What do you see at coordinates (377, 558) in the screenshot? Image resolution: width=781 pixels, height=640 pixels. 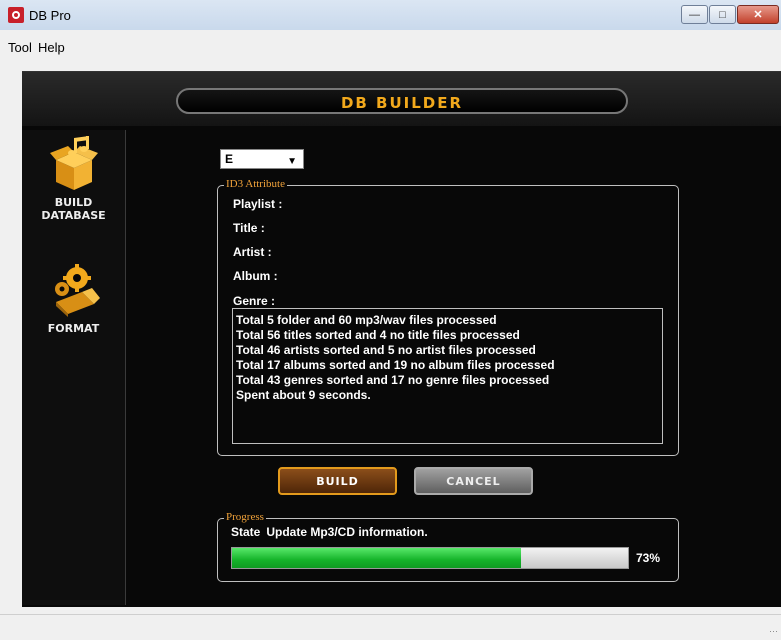 I see `progress-bar-fill` at bounding box center [377, 558].